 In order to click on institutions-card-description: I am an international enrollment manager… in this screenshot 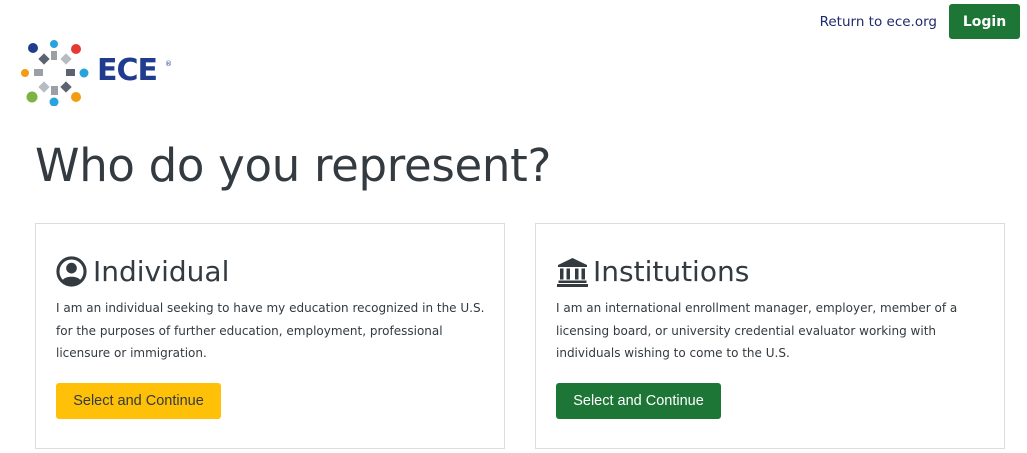, I will do `click(757, 330)`.